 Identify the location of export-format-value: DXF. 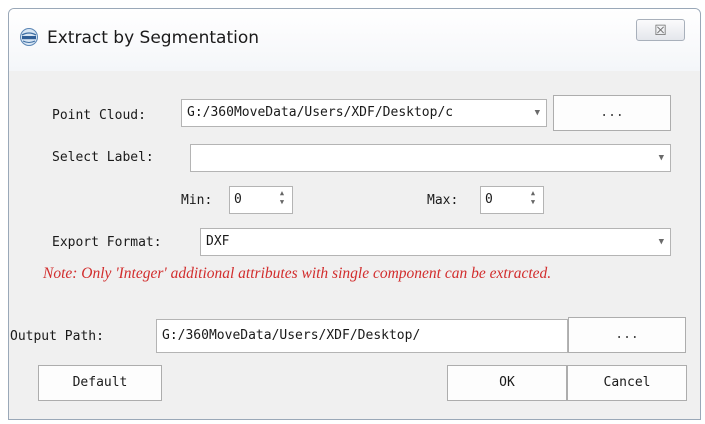
(218, 241).